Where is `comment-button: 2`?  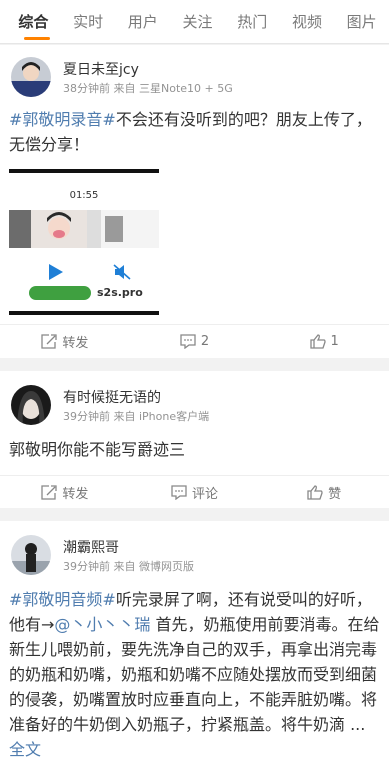
comment-button: 2 is located at coordinates (195, 341).